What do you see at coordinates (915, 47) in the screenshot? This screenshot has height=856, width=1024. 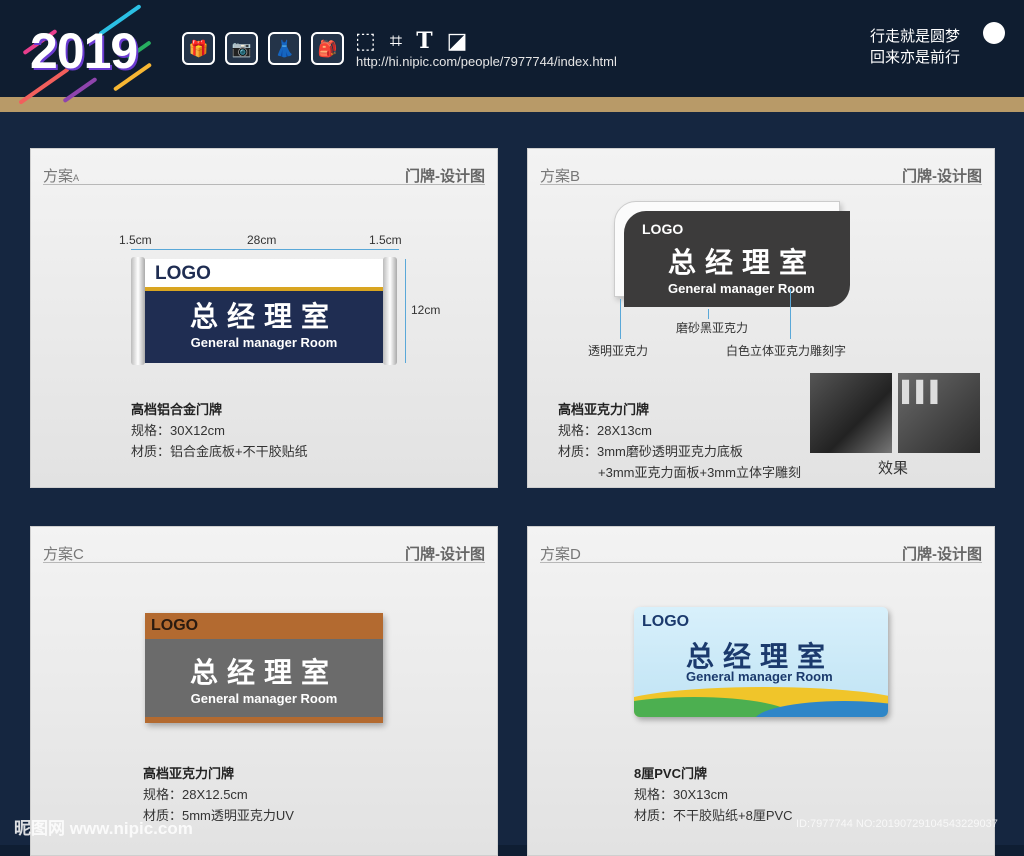 I see `slogan: 行走就是圆梦 回来亦是前行` at bounding box center [915, 47].